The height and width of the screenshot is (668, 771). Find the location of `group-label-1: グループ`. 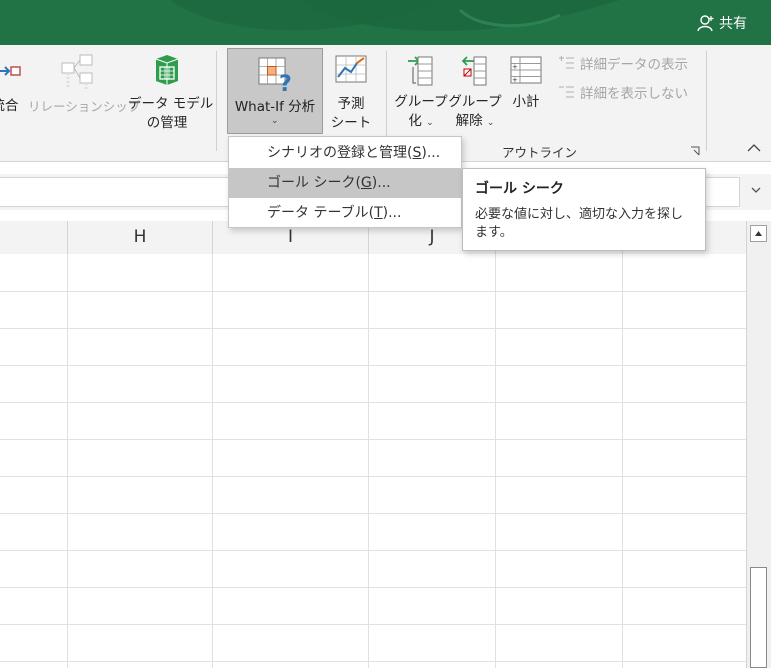

group-label-1: グループ is located at coordinates (421, 102).